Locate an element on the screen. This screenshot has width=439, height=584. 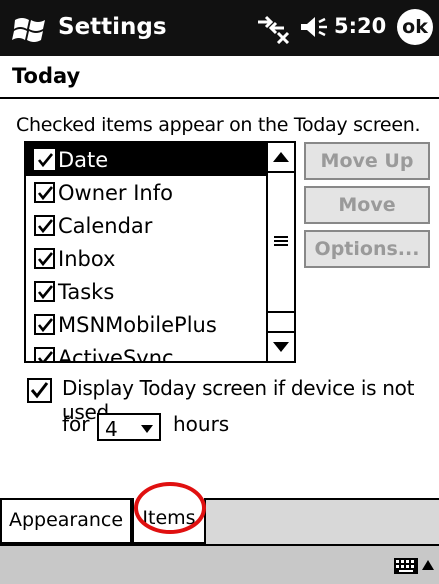
title-bar: Settings 5:20 ok is located at coordinates (219, 28).